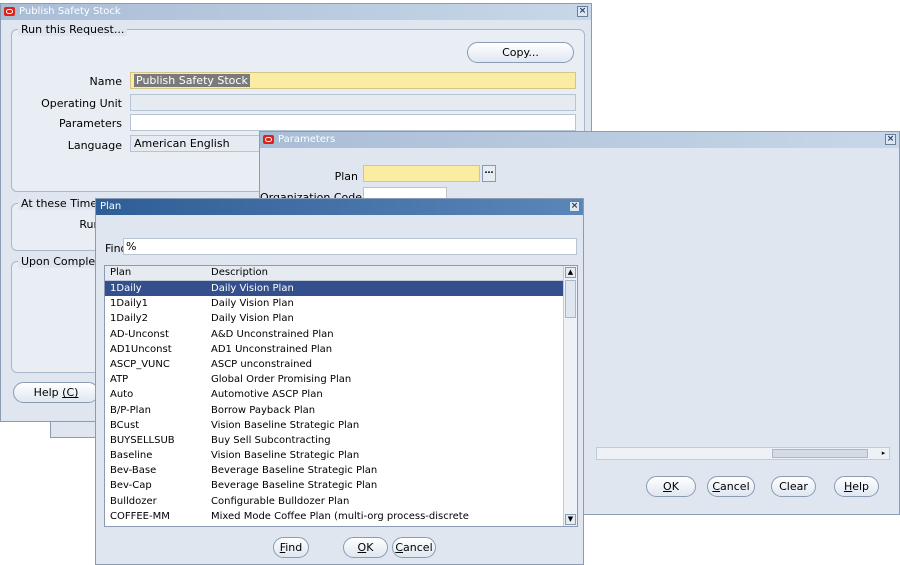  What do you see at coordinates (883, 453) in the screenshot?
I see `scroll-right-arrow-icon: ▸` at bounding box center [883, 453].